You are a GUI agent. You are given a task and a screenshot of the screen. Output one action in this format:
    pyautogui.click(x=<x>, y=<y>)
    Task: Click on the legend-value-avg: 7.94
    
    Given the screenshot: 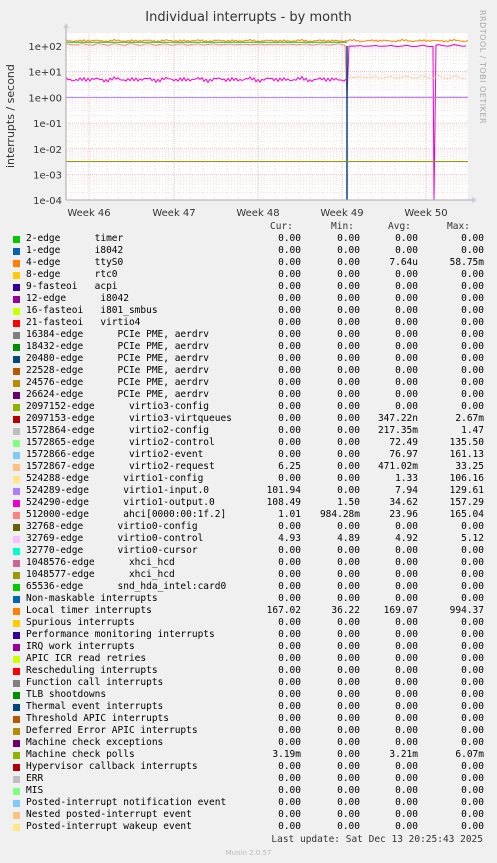 What is the action you would take?
    pyautogui.click(x=406, y=490)
    